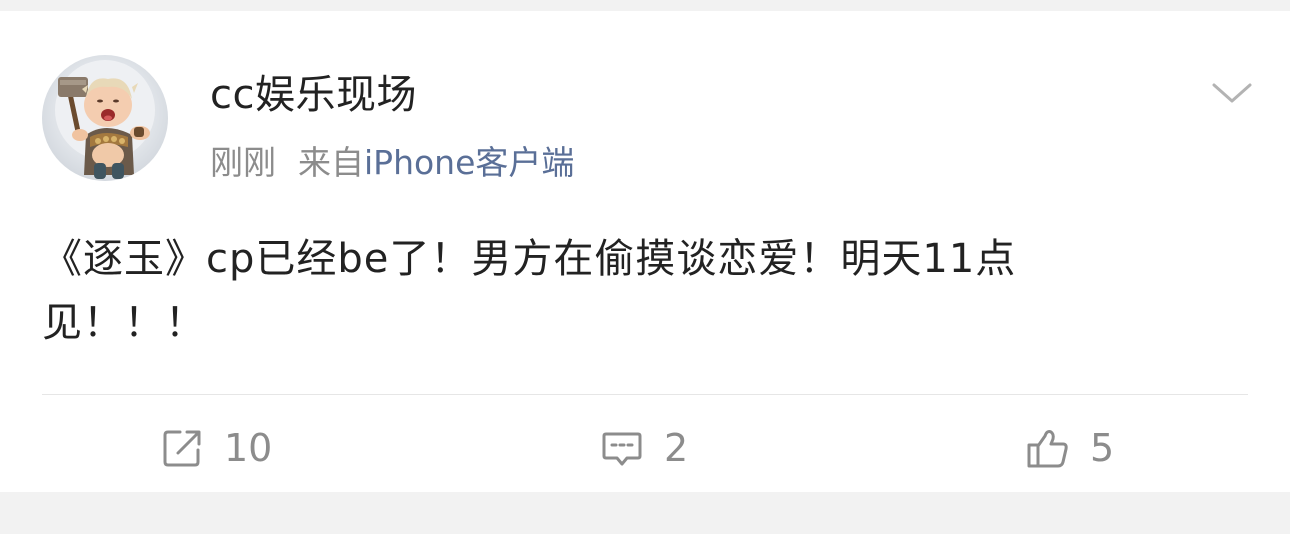  Describe the element at coordinates (644, 448) in the screenshot. I see `comment-button: 2` at that location.